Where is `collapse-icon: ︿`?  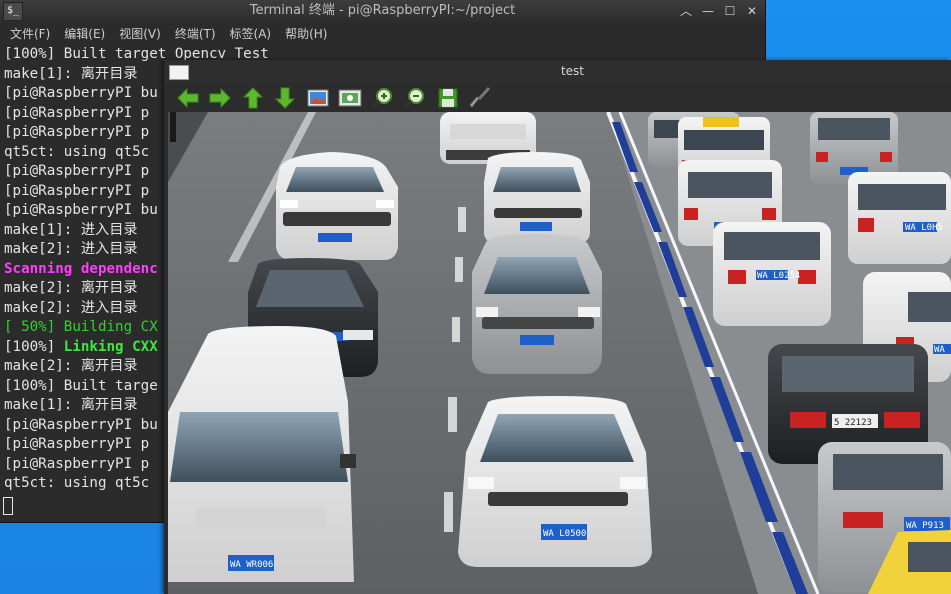 collapse-icon: ︿ is located at coordinates (686, 11).